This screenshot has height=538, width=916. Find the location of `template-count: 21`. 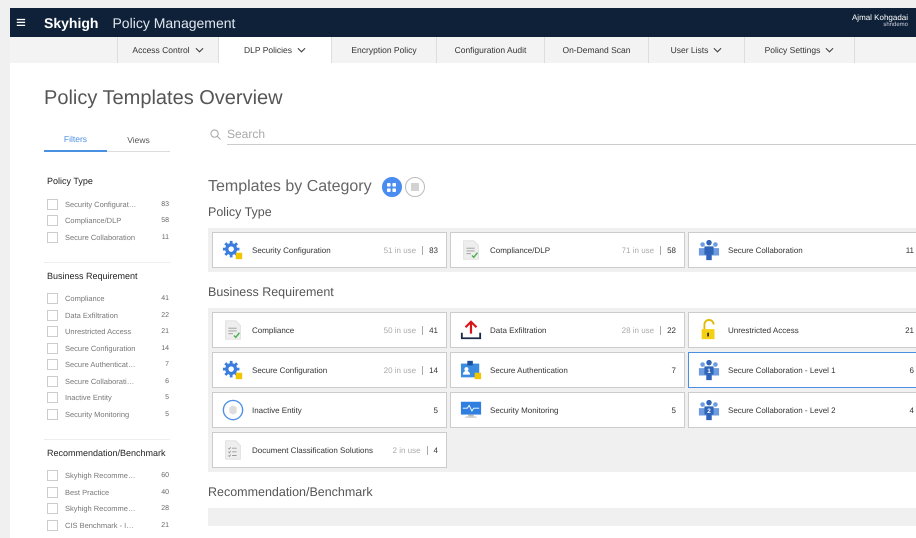

template-count: 21 is located at coordinates (909, 330).